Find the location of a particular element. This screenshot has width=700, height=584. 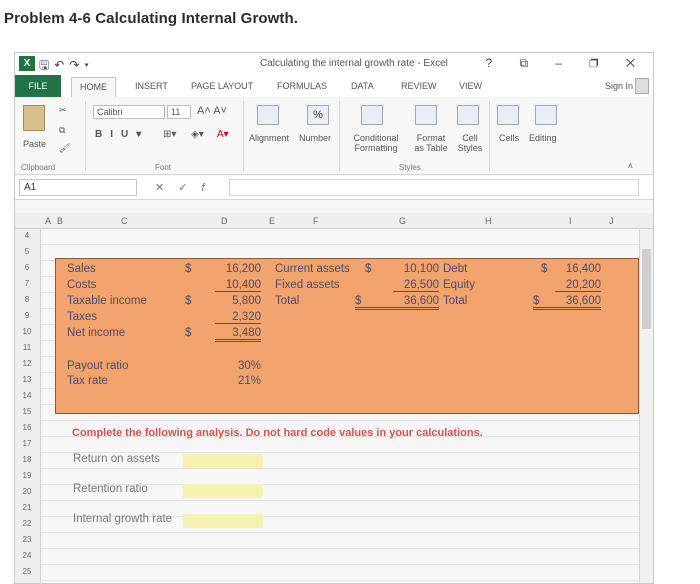

format-painter-icon: 🖌 is located at coordinates (64, 148).